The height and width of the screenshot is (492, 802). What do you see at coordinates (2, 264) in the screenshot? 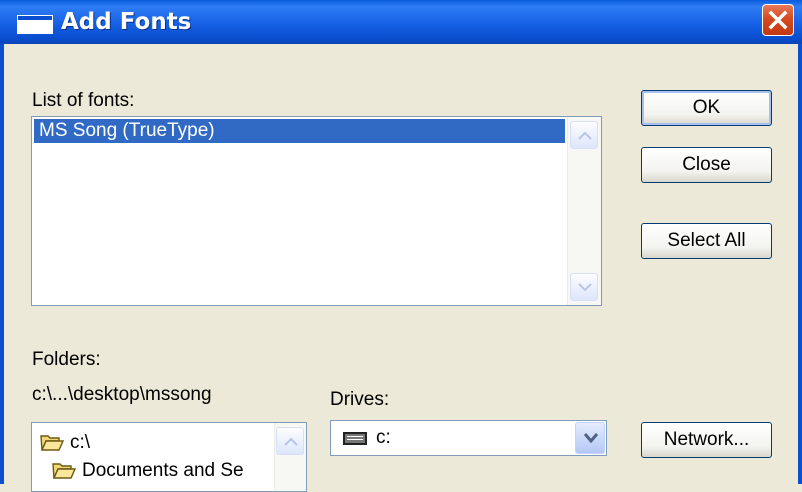
I see `window-frame-left` at bounding box center [2, 264].